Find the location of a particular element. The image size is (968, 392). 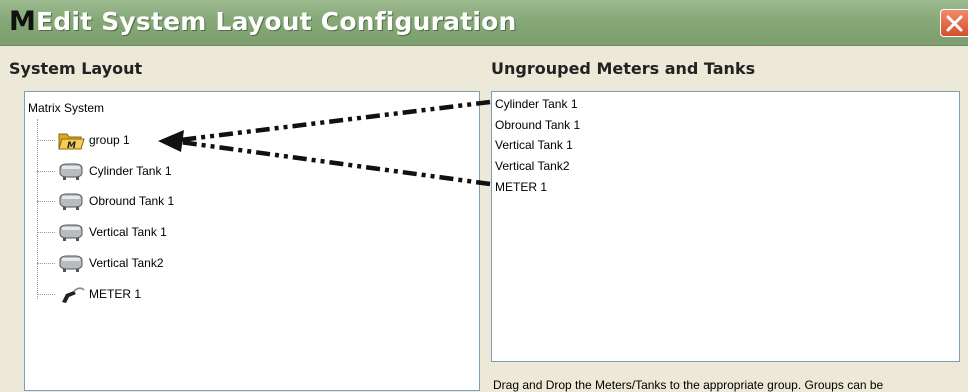

close-button is located at coordinates (954, 23).